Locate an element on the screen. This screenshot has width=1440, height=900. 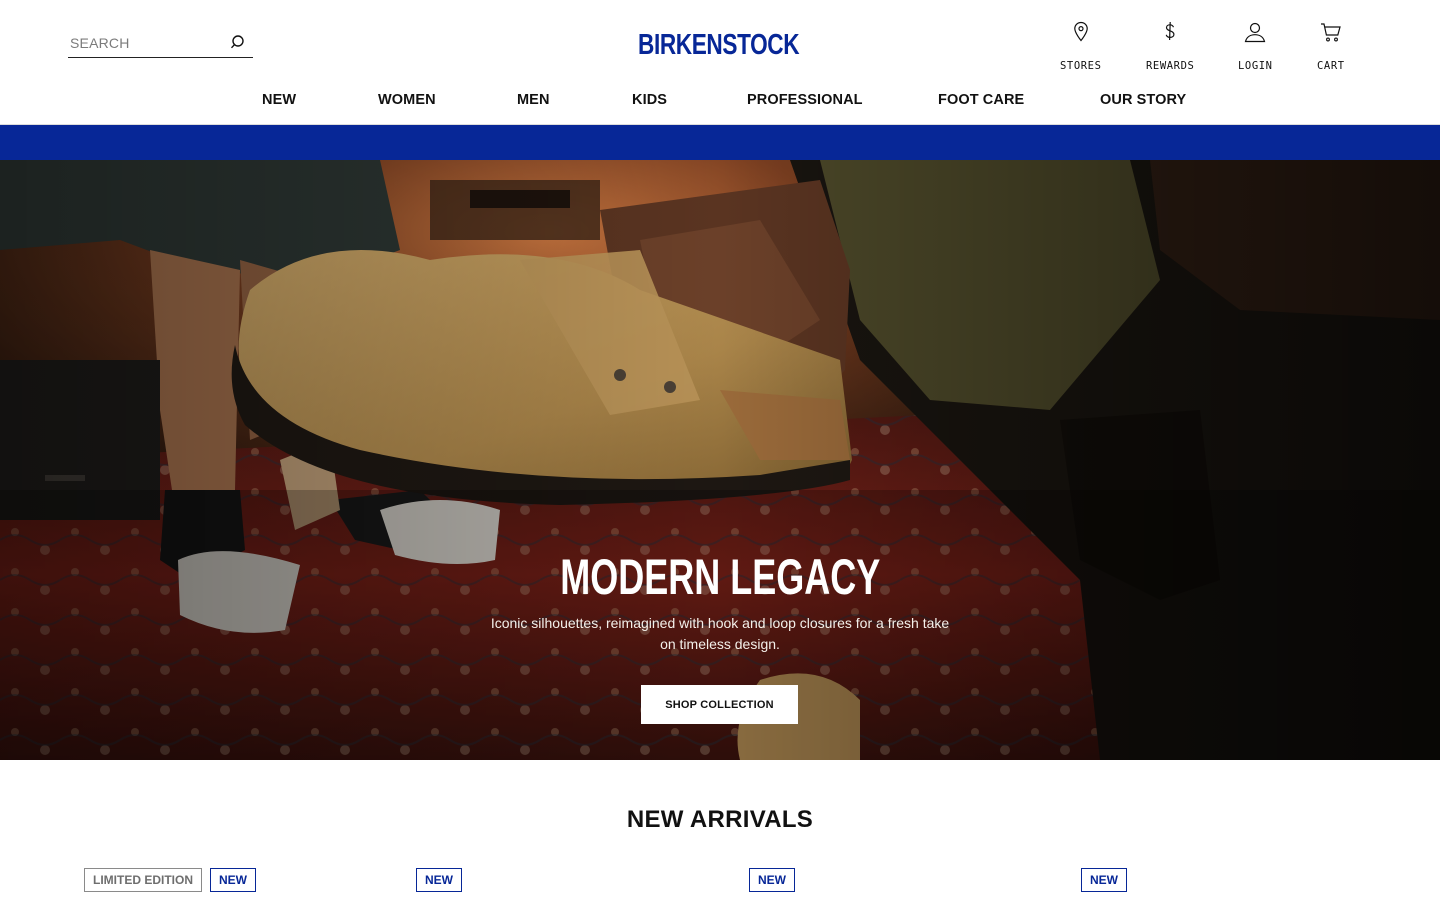
product-card-2-badges: NEW is located at coordinates (439, 880).